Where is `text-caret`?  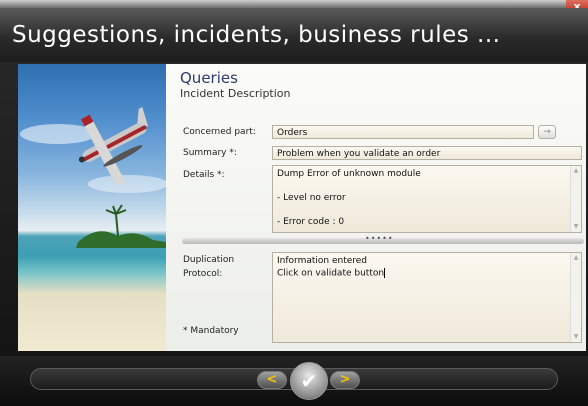 text-caret is located at coordinates (385, 273).